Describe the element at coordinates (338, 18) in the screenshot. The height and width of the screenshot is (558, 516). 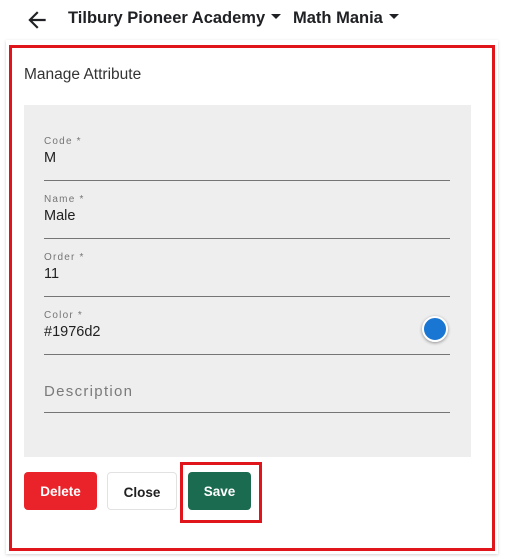
I see `class-dropdown-label: Math Mania` at that location.